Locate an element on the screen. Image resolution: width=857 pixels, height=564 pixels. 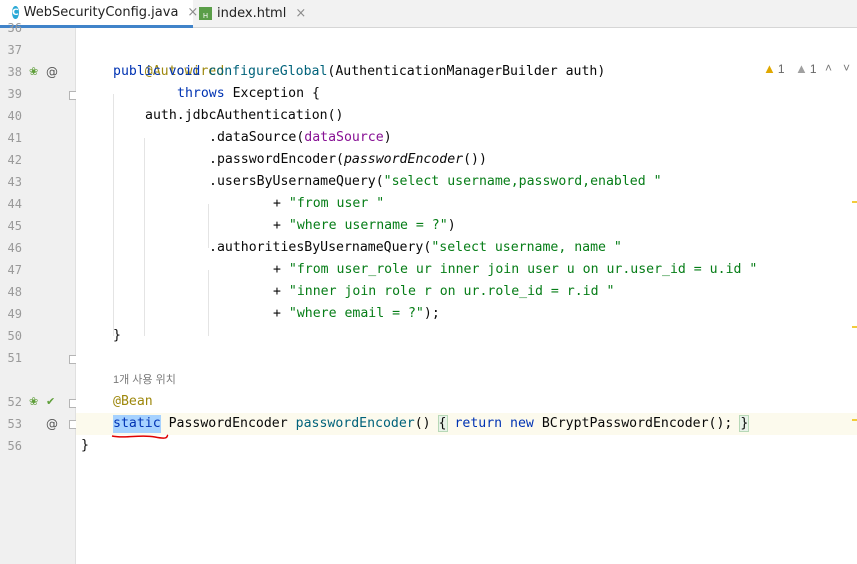
method-call: passwordEncoder is located at coordinates (403, 159).